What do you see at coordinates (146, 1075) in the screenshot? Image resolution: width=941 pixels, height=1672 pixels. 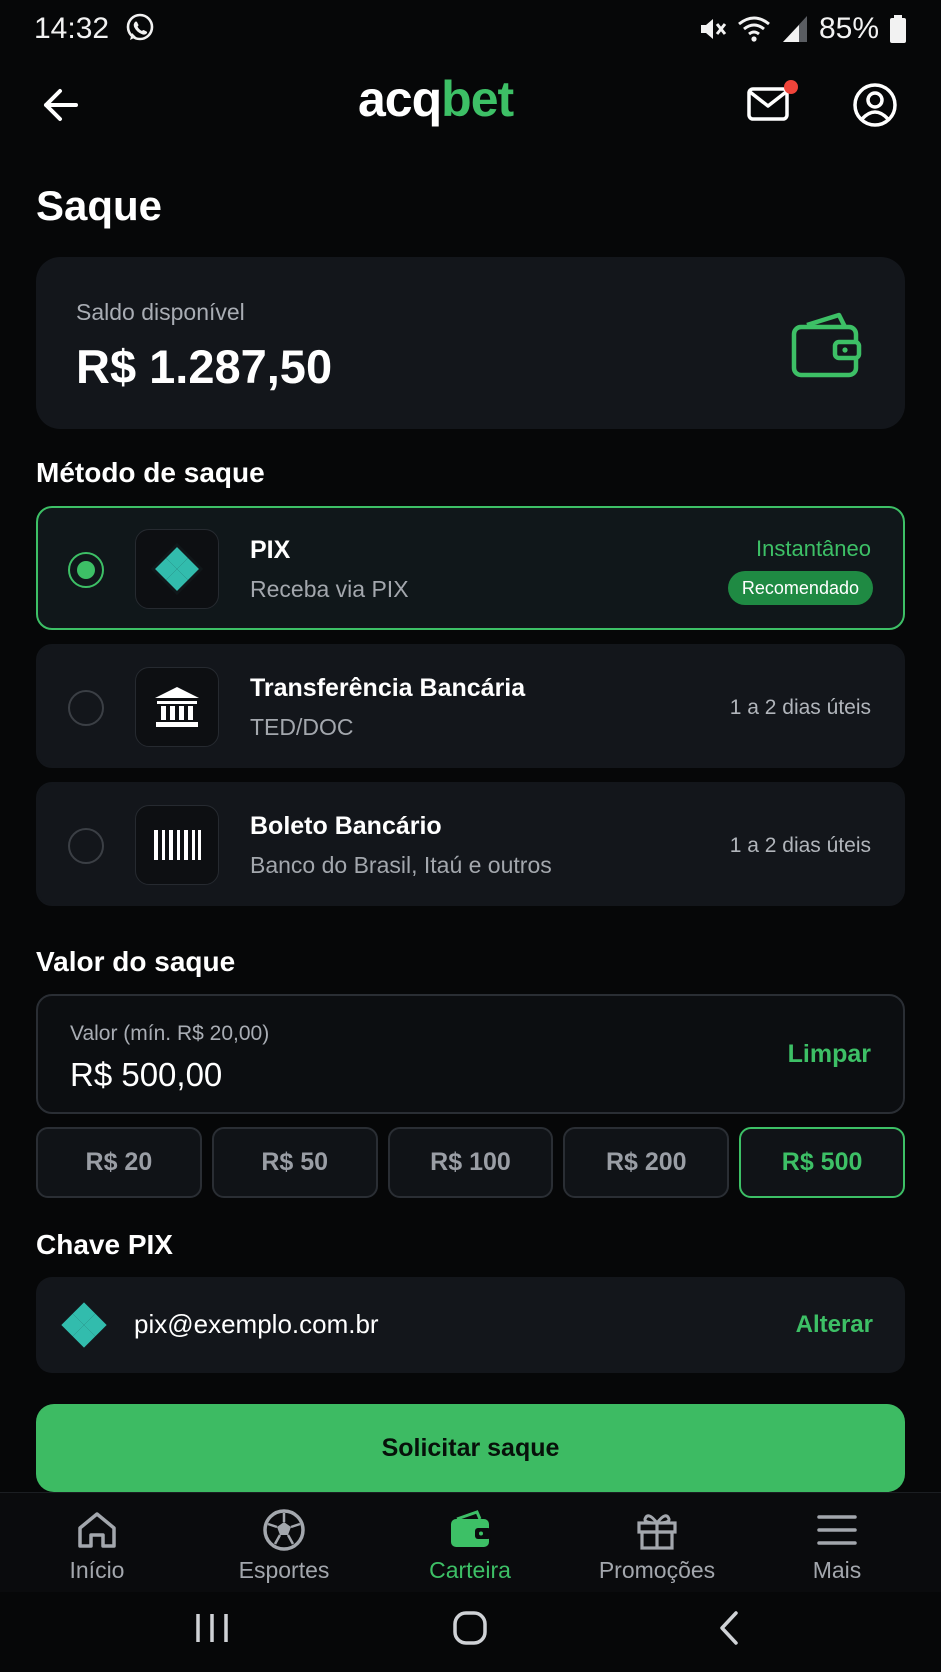 I see `amount-value: R$ 500,00` at bounding box center [146, 1075].